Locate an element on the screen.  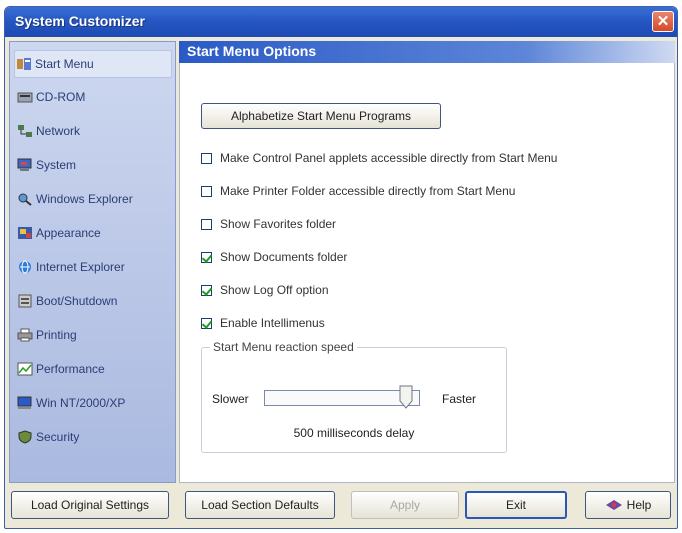
sidebar-item-cd-rom: CD-ROM is located at coordinates (92, 97).